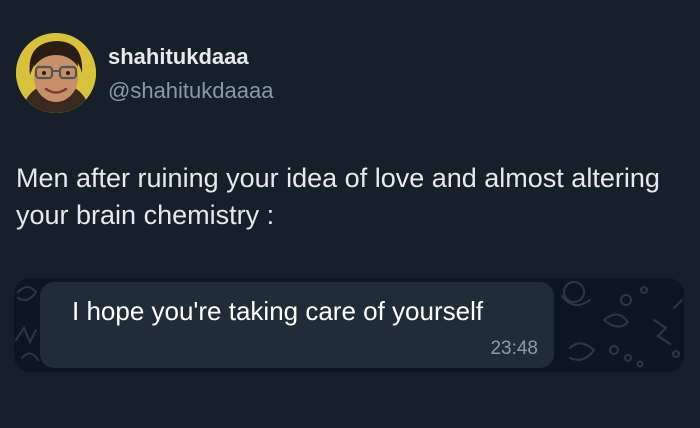 The image size is (700, 428). I want to click on profile-photo, so click(56, 73).